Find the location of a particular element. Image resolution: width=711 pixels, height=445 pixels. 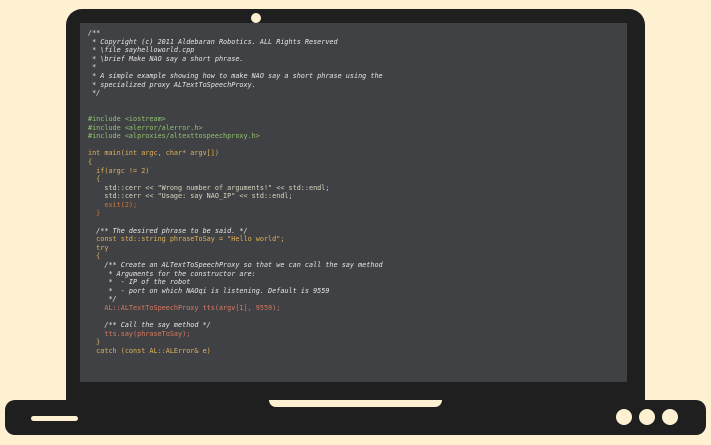

code-line: int main(int argc, char* argv[]) is located at coordinates (153, 153).